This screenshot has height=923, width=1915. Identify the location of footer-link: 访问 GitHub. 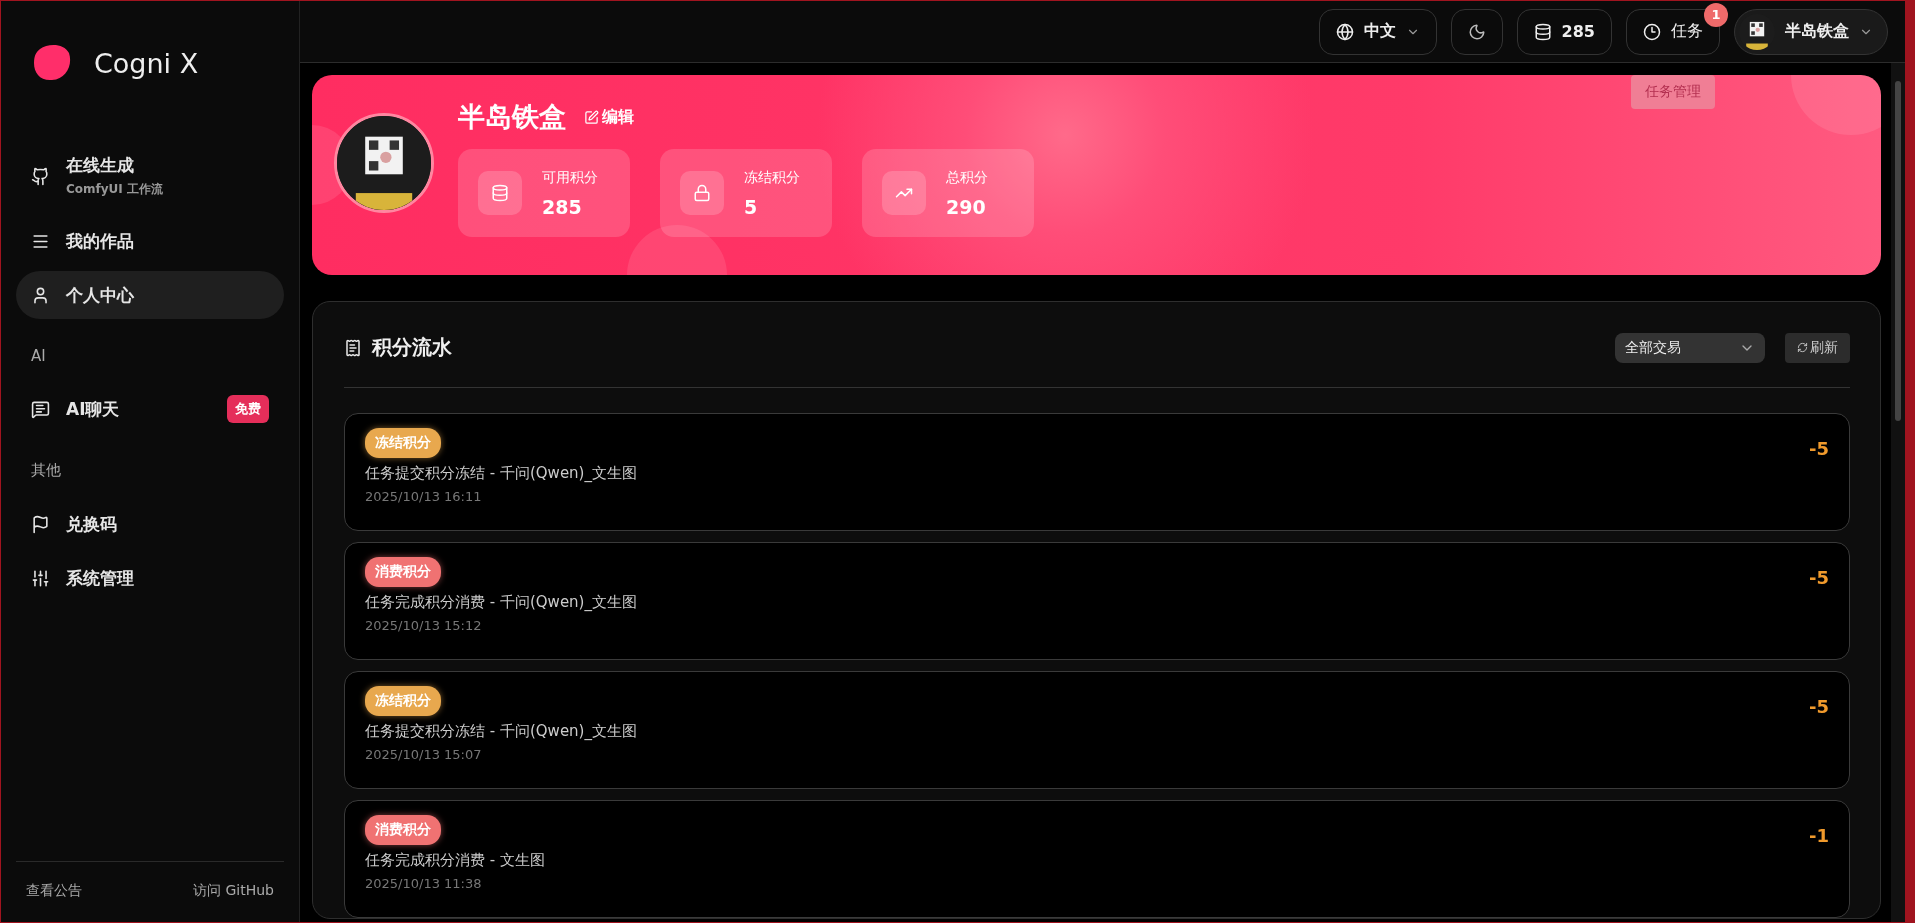
(233, 891).